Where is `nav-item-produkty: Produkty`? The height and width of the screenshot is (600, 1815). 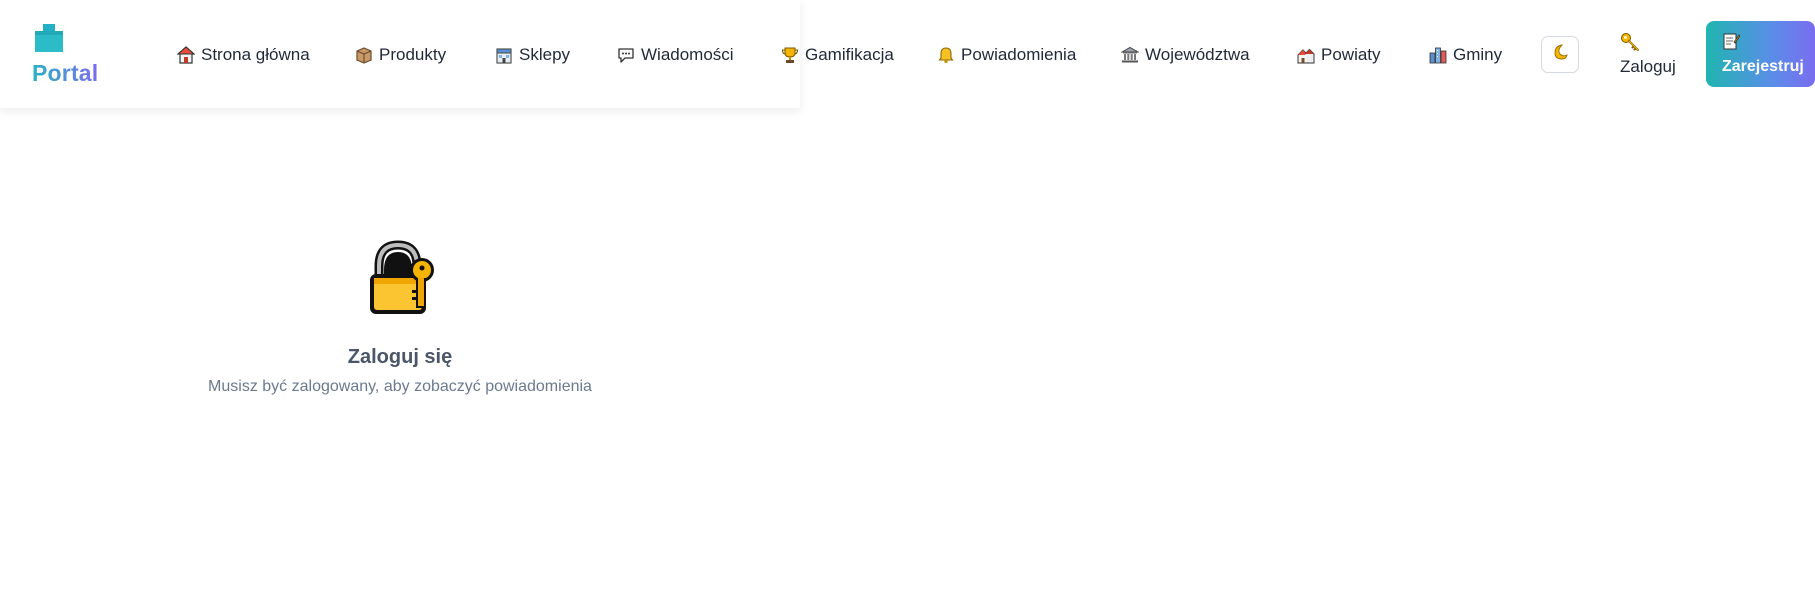
nav-item-produkty: Produkty is located at coordinates (400, 55).